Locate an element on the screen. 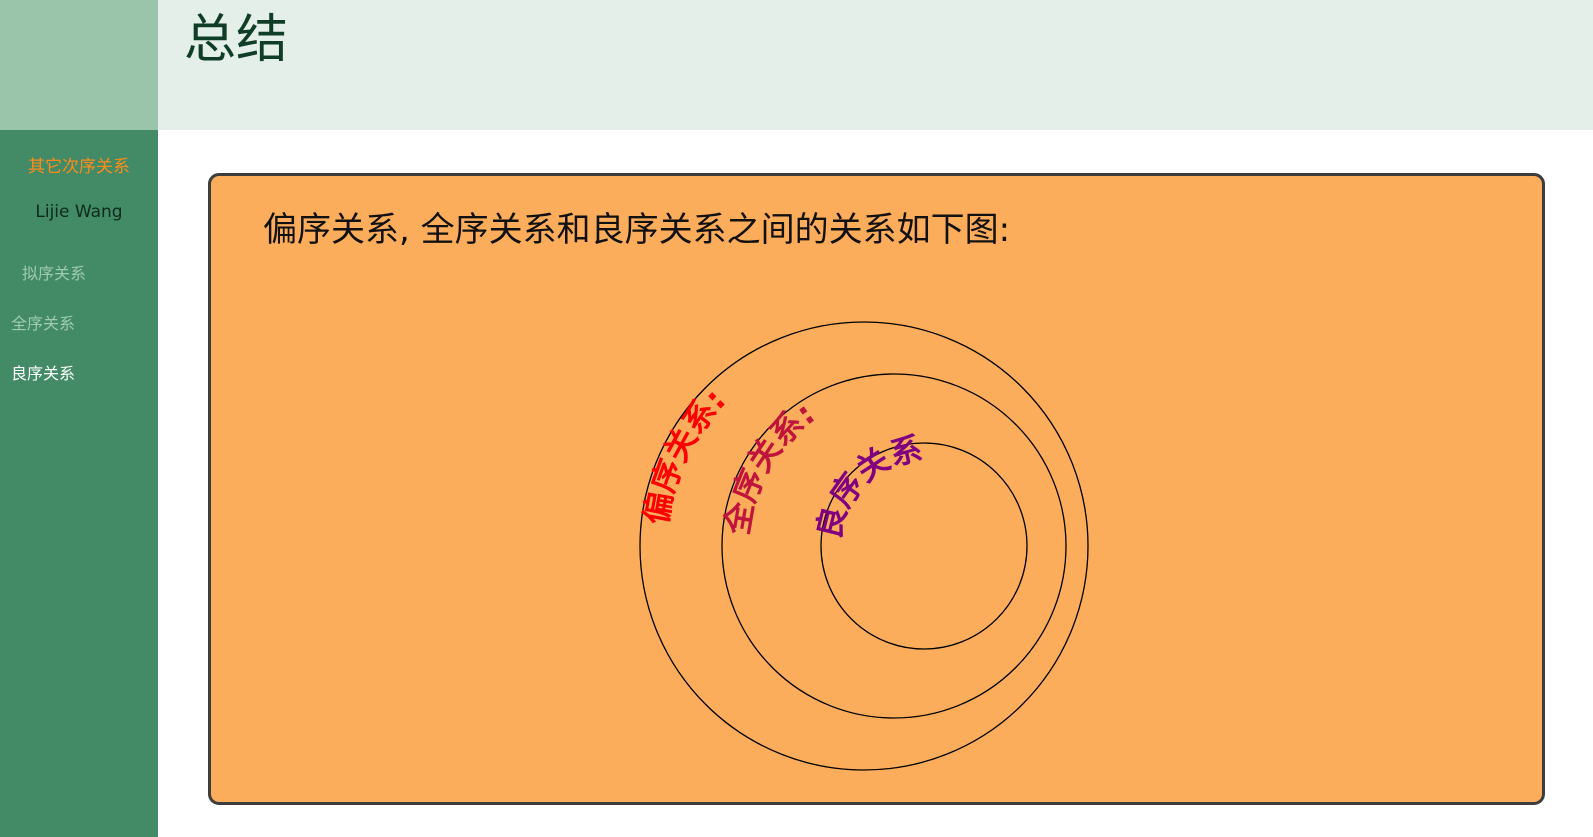 This screenshot has height=837, width=1593. page-title: 总结 is located at coordinates (236, 40).